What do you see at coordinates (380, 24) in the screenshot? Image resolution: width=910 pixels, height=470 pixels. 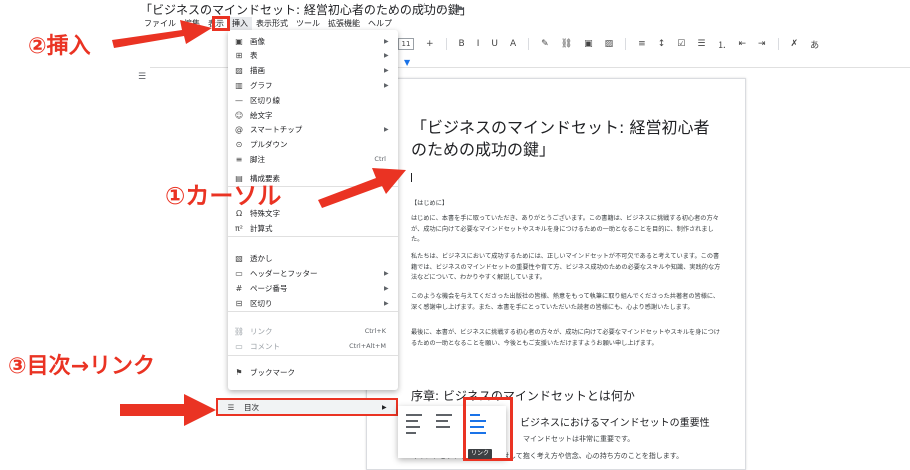 I see `menu-7: ヘルプ` at bounding box center [380, 24].